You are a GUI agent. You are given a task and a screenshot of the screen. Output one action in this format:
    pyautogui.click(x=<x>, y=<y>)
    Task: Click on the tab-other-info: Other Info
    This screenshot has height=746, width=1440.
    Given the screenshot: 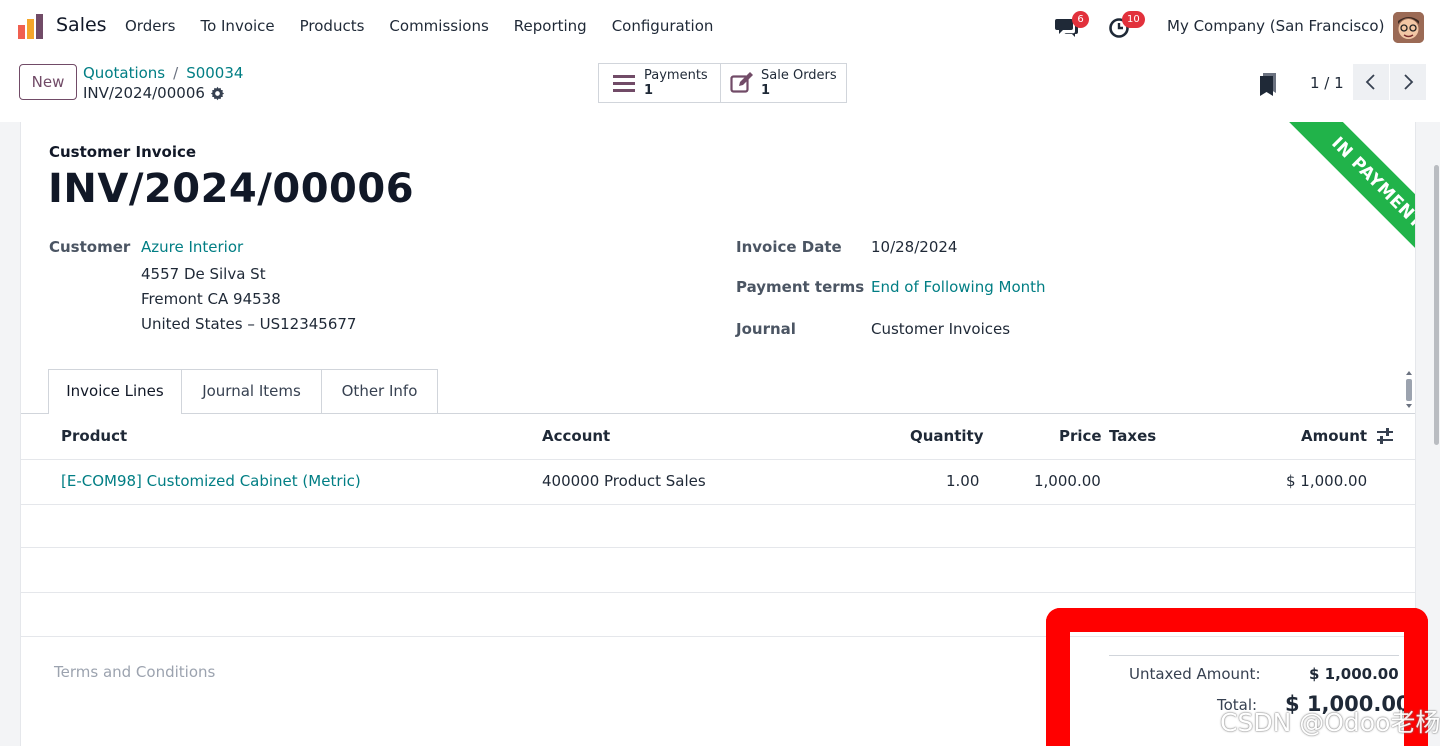 What is the action you would take?
    pyautogui.click(x=380, y=391)
    